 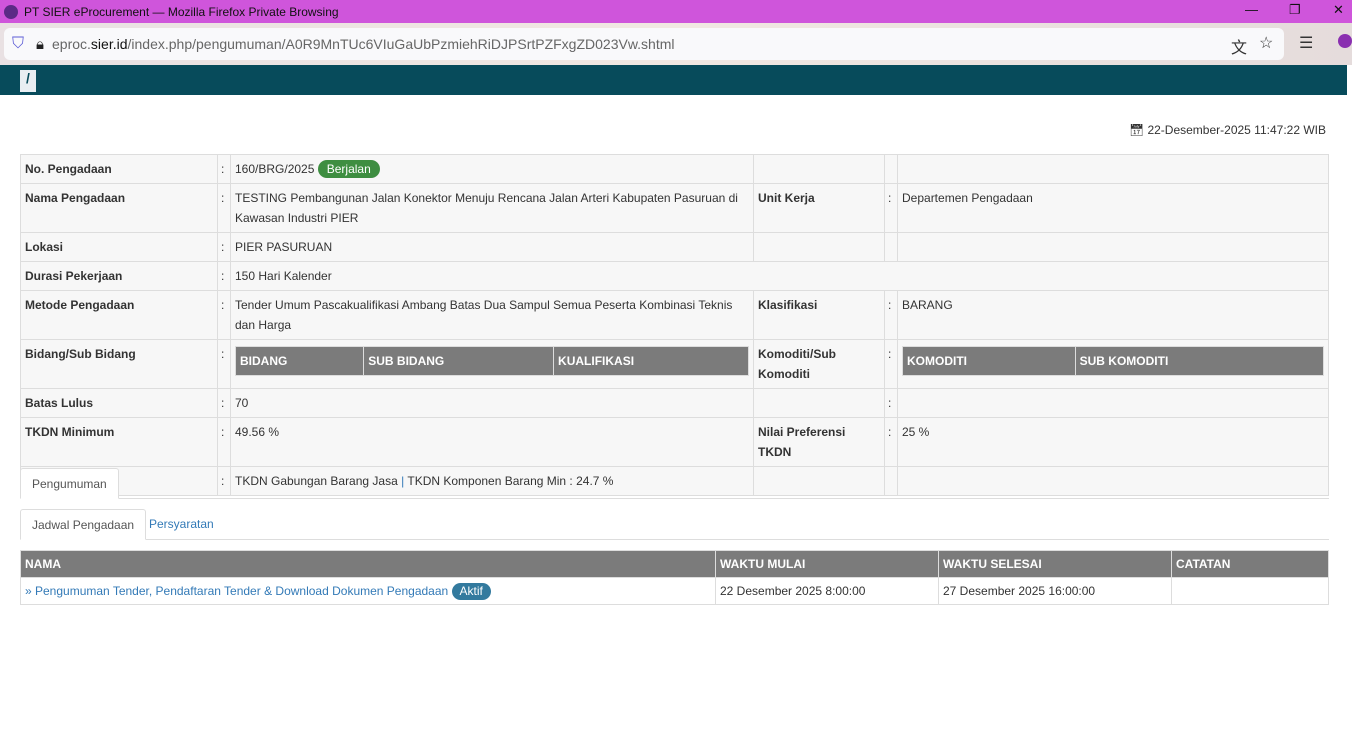 What do you see at coordinates (492, 403) in the screenshot?
I see `batas-value: 70` at bounding box center [492, 403].